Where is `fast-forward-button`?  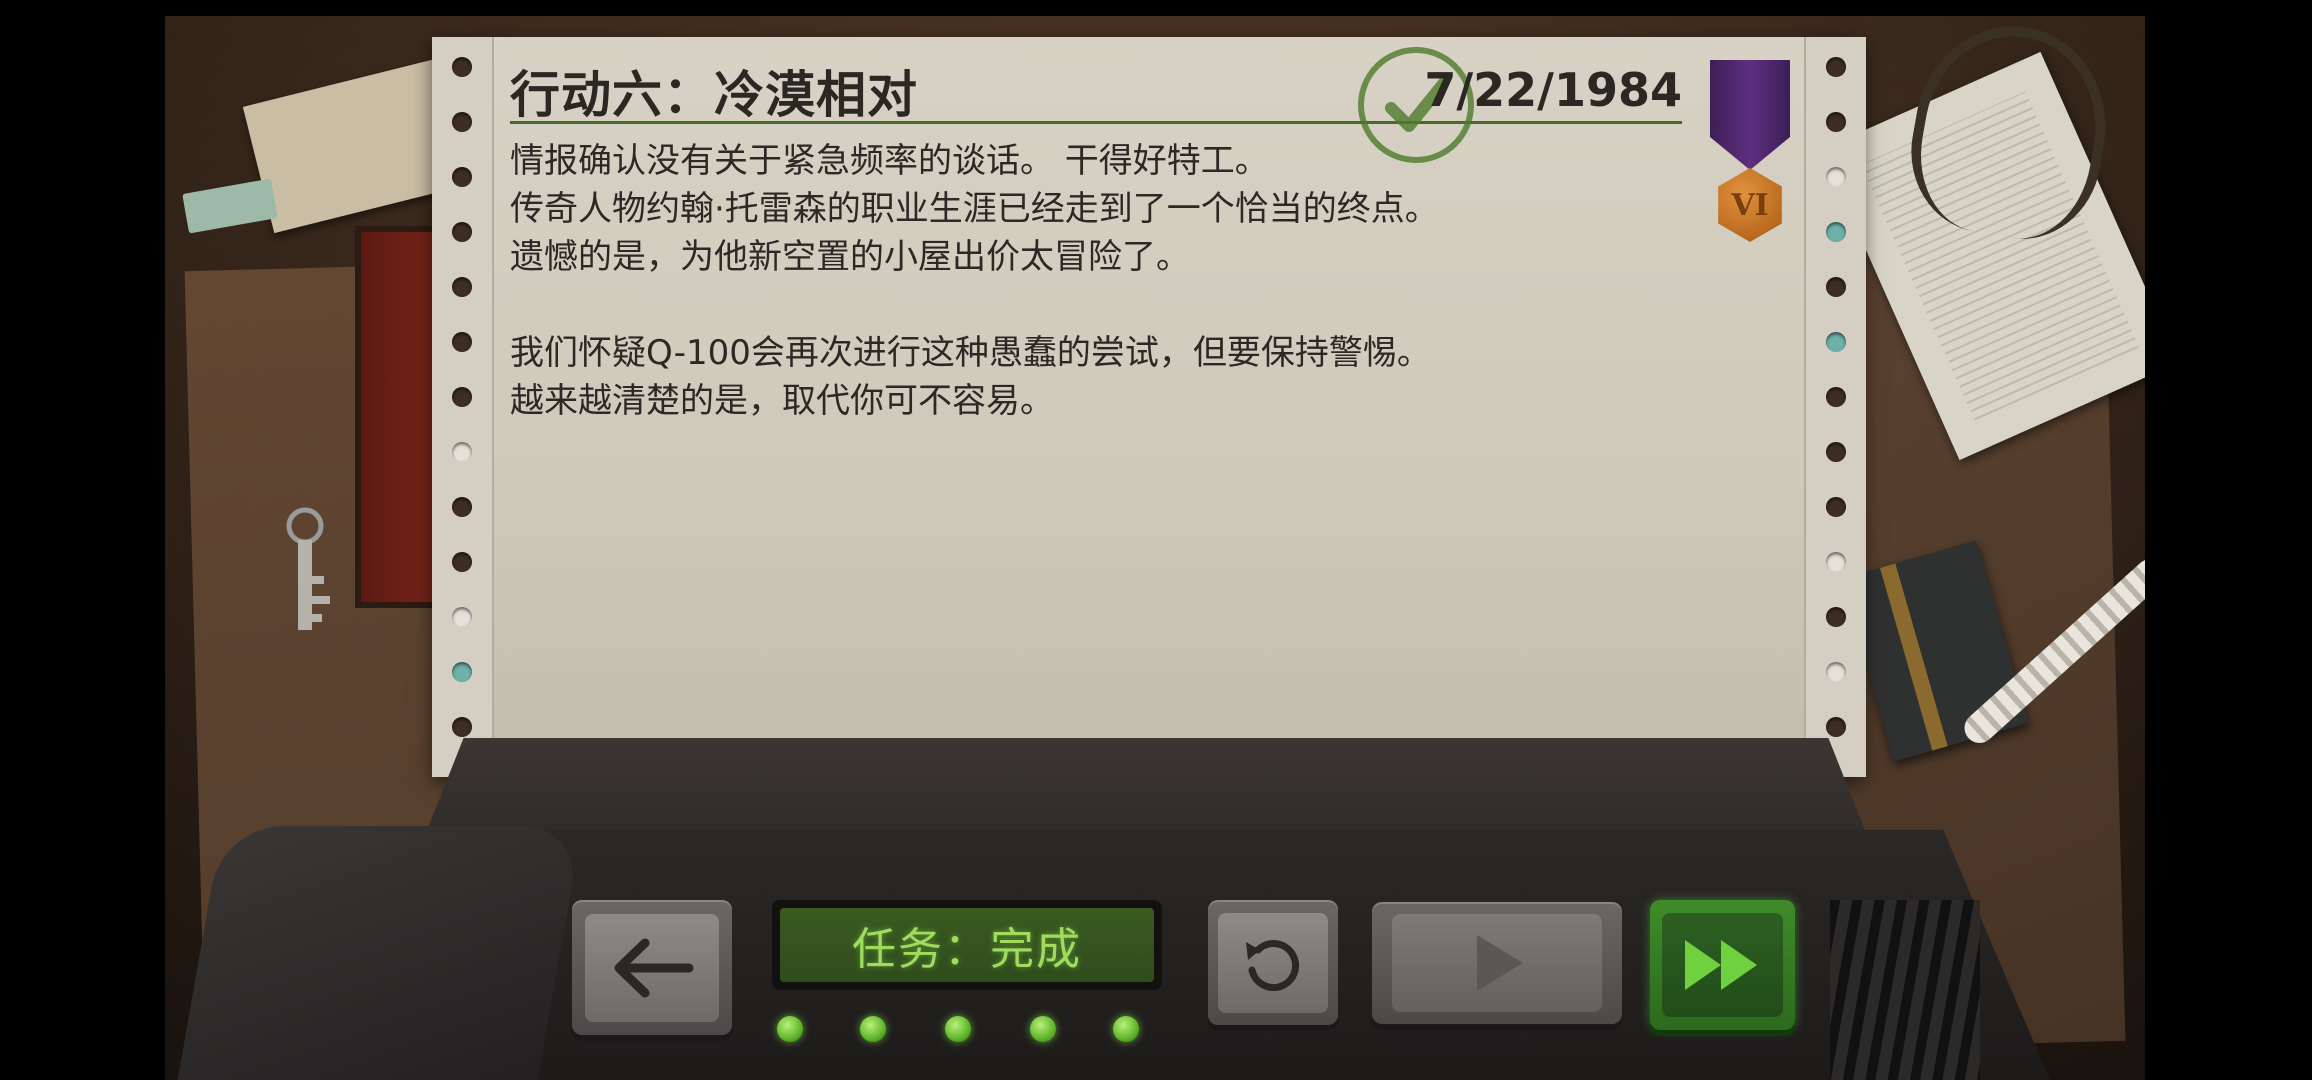 fast-forward-button is located at coordinates (1722, 965).